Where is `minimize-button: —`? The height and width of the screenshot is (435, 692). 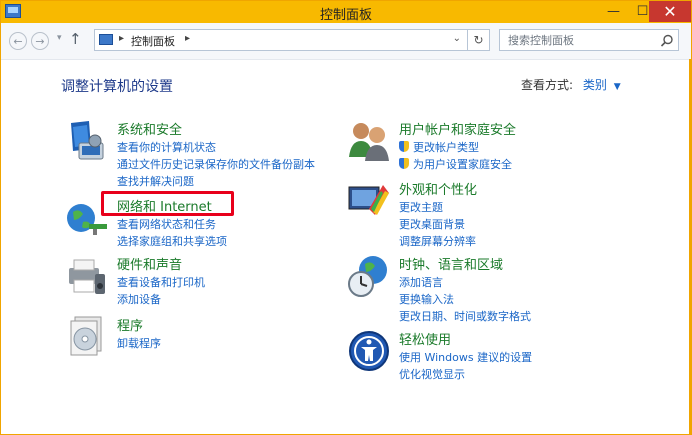
minimize-button: — is located at coordinates (613, 11).